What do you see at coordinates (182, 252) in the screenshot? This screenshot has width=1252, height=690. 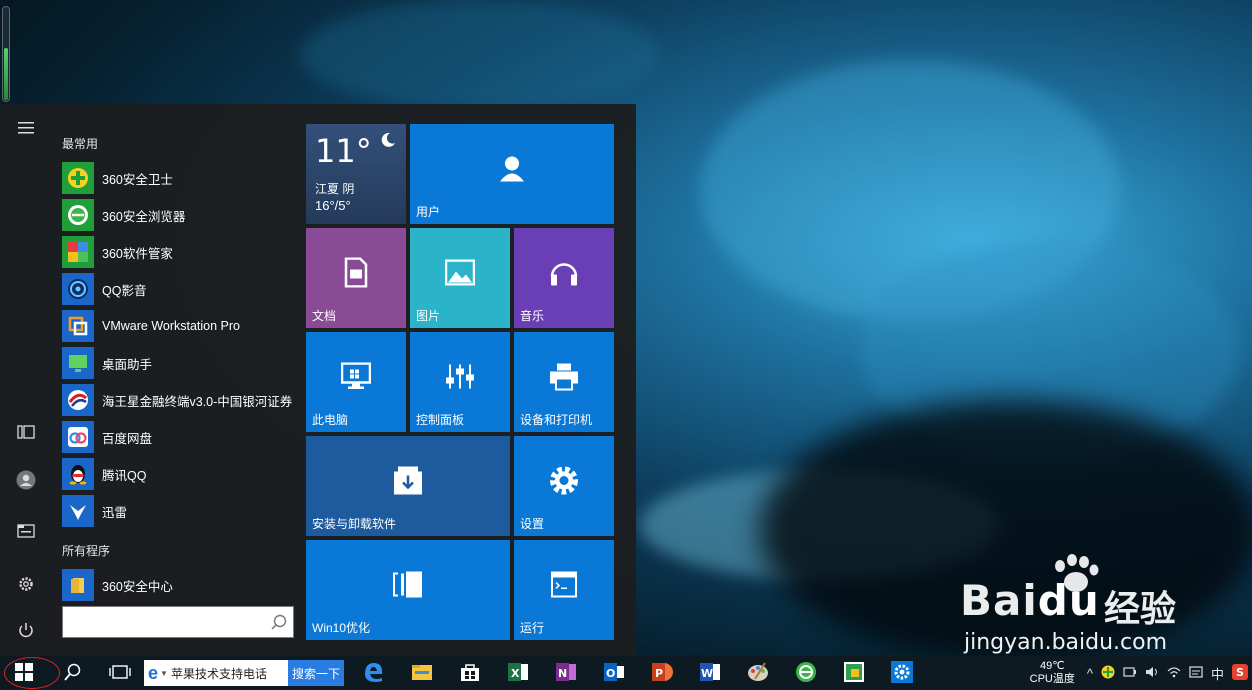 I see `app-item-360-software-manager: 360软件管家` at bounding box center [182, 252].